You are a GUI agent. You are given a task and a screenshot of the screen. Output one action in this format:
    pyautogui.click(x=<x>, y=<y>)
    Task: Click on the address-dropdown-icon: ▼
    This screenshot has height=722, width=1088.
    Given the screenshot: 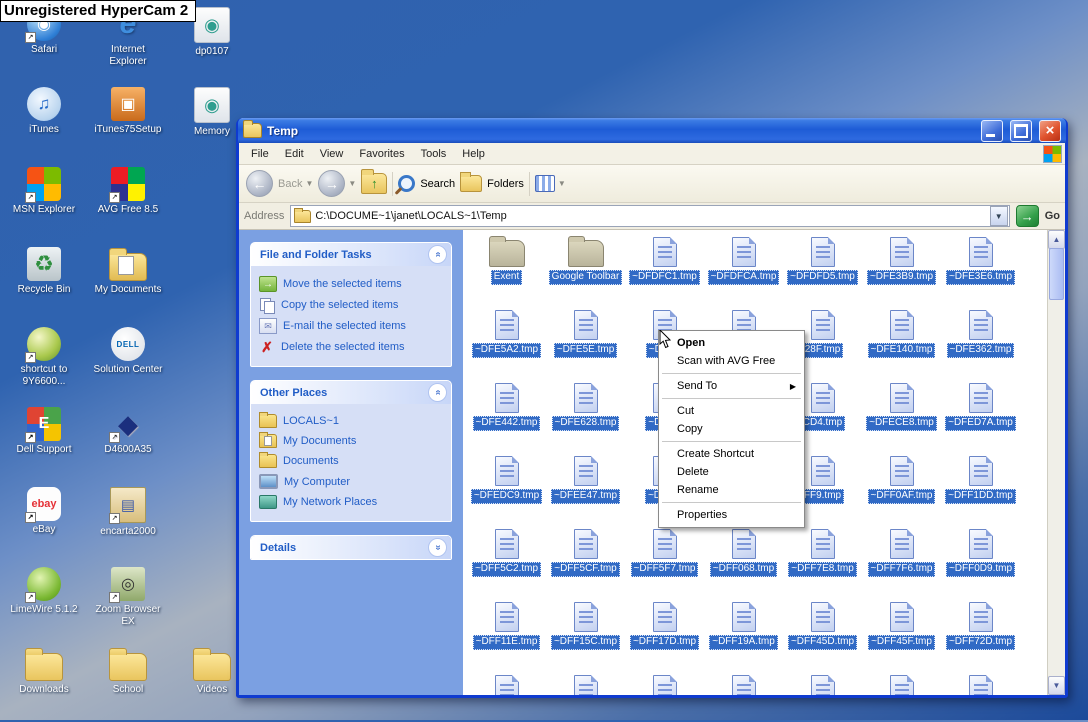 What is the action you would take?
    pyautogui.click(x=998, y=216)
    